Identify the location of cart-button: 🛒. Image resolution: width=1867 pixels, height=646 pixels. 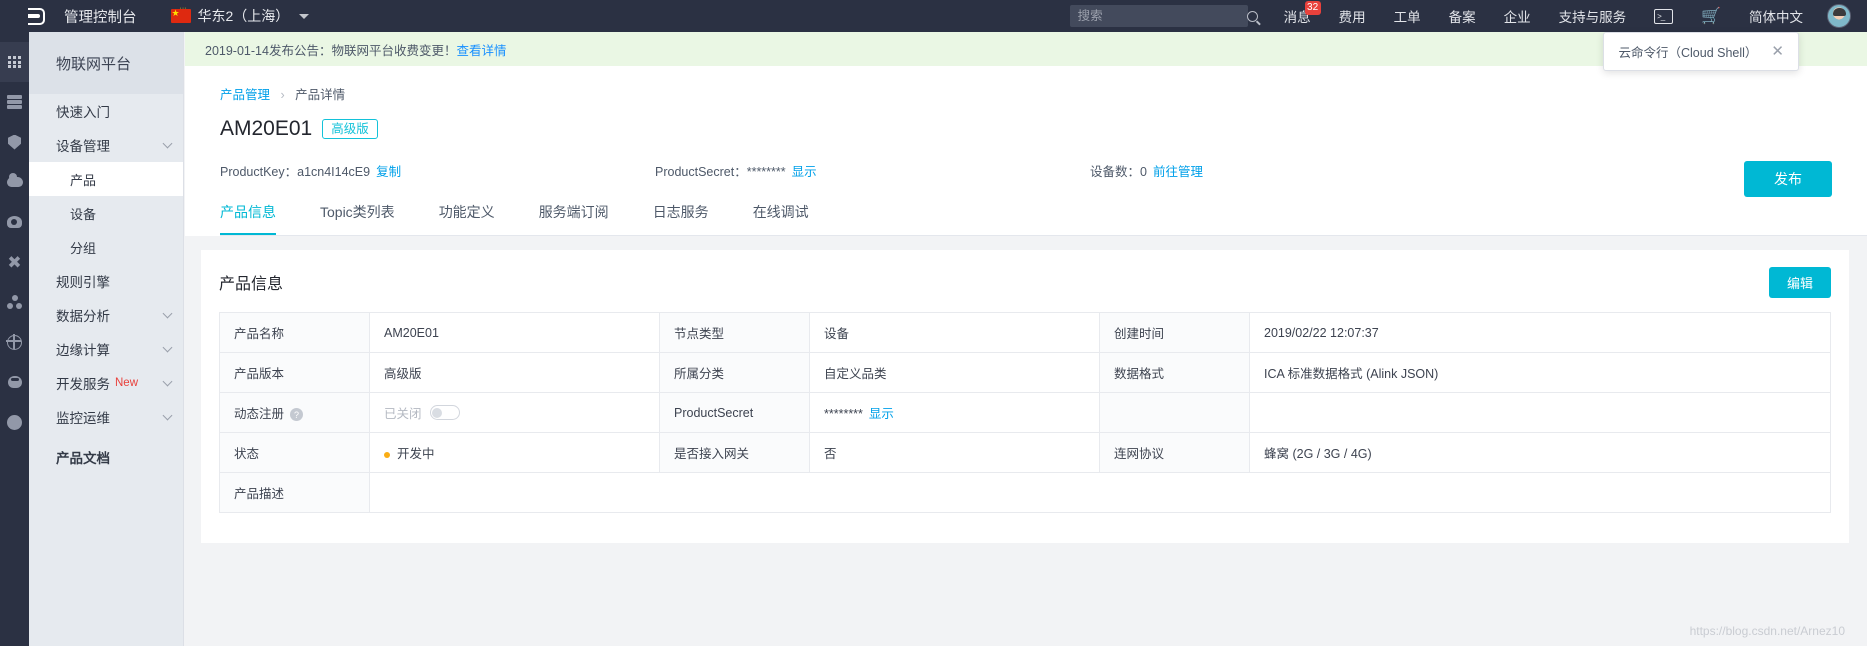
(1711, 16).